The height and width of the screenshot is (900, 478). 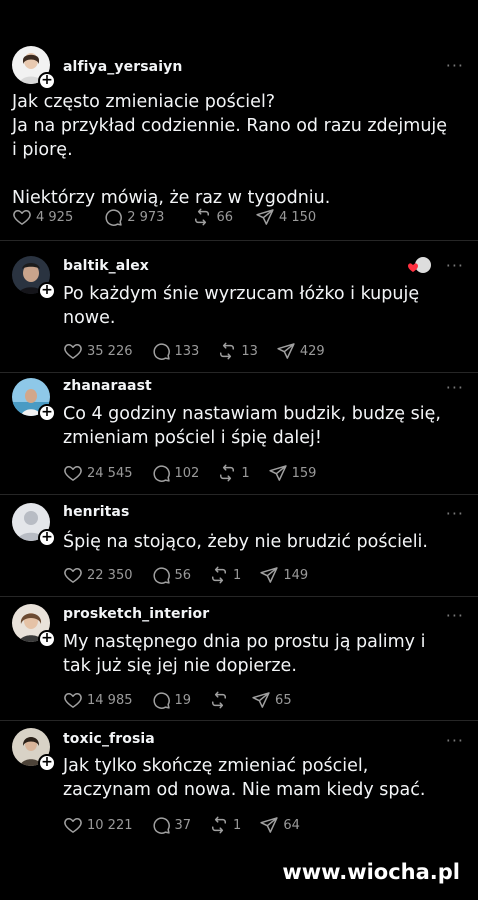 I want to click on repost-count: 66, so click(x=224, y=217).